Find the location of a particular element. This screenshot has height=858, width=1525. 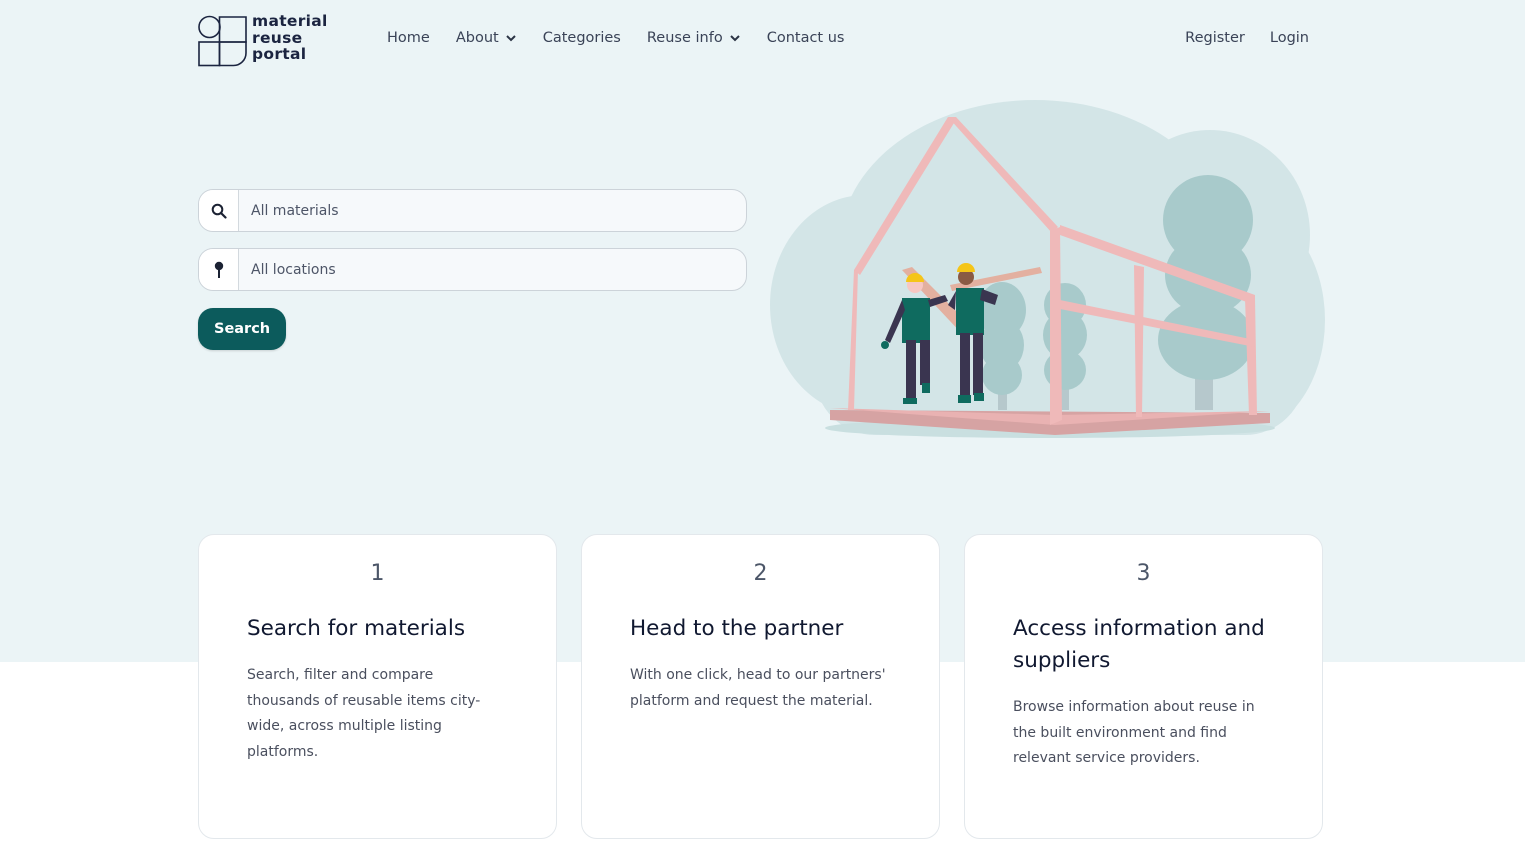

logo-link: material reuse portal is located at coordinates (268, 40).